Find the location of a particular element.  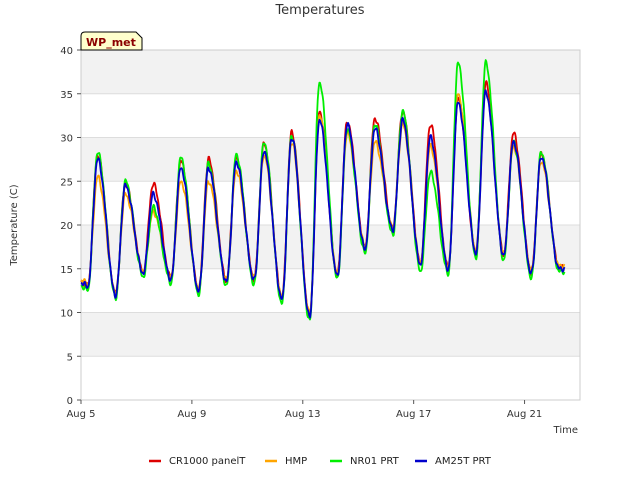

legend: CR1000 panelT HMP NR01 PRT AM25T PRT is located at coordinates (320, 461).